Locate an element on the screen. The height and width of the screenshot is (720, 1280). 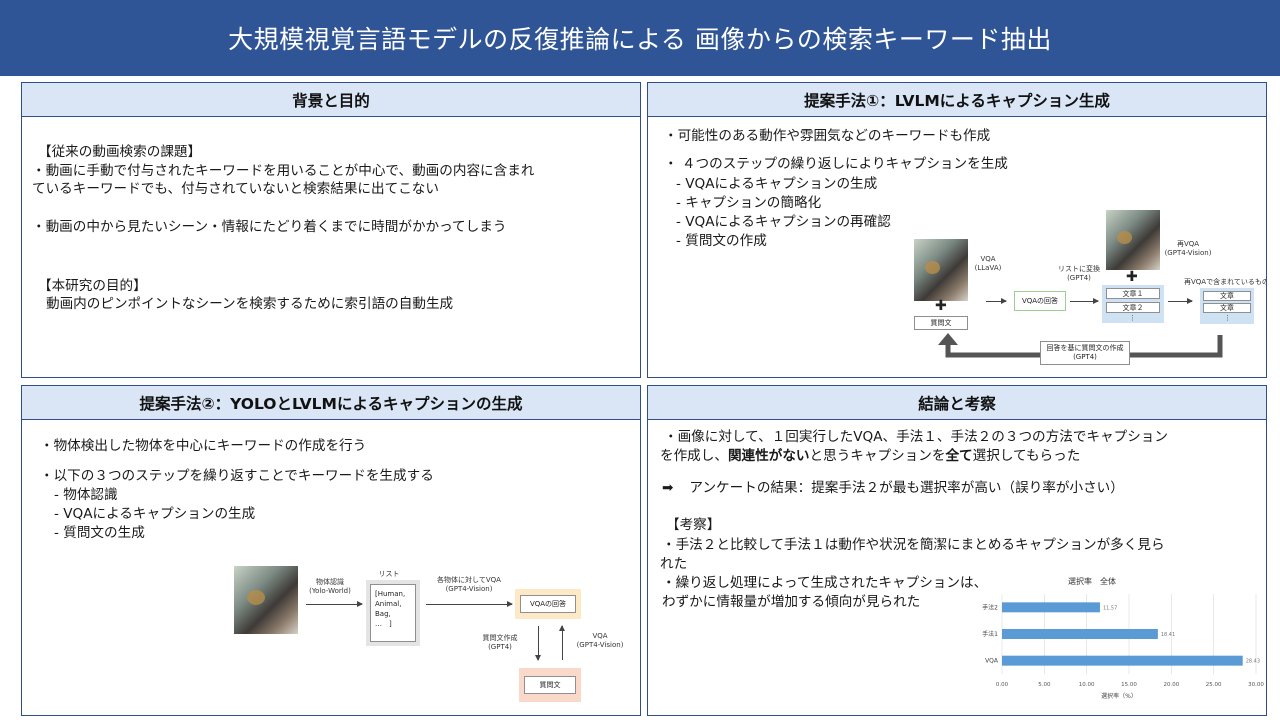
per-object-label: 各物体に対してVQA (GPT4-Vision) is located at coordinates (469, 584).